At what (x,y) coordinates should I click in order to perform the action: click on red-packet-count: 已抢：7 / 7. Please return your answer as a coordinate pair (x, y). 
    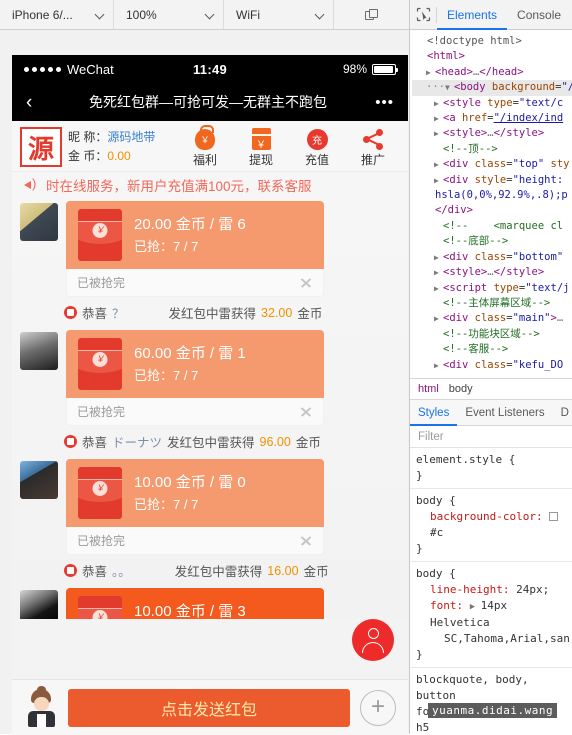
    Looking at the image, I should click on (166, 504).